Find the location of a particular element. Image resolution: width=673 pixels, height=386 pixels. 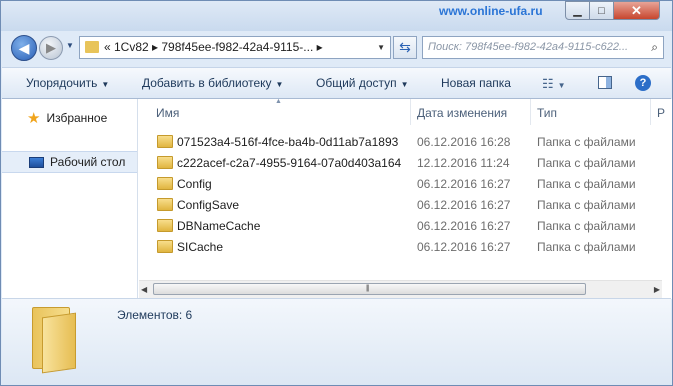

column-header-name: ▲ Имя is located at coordinates (274, 111).